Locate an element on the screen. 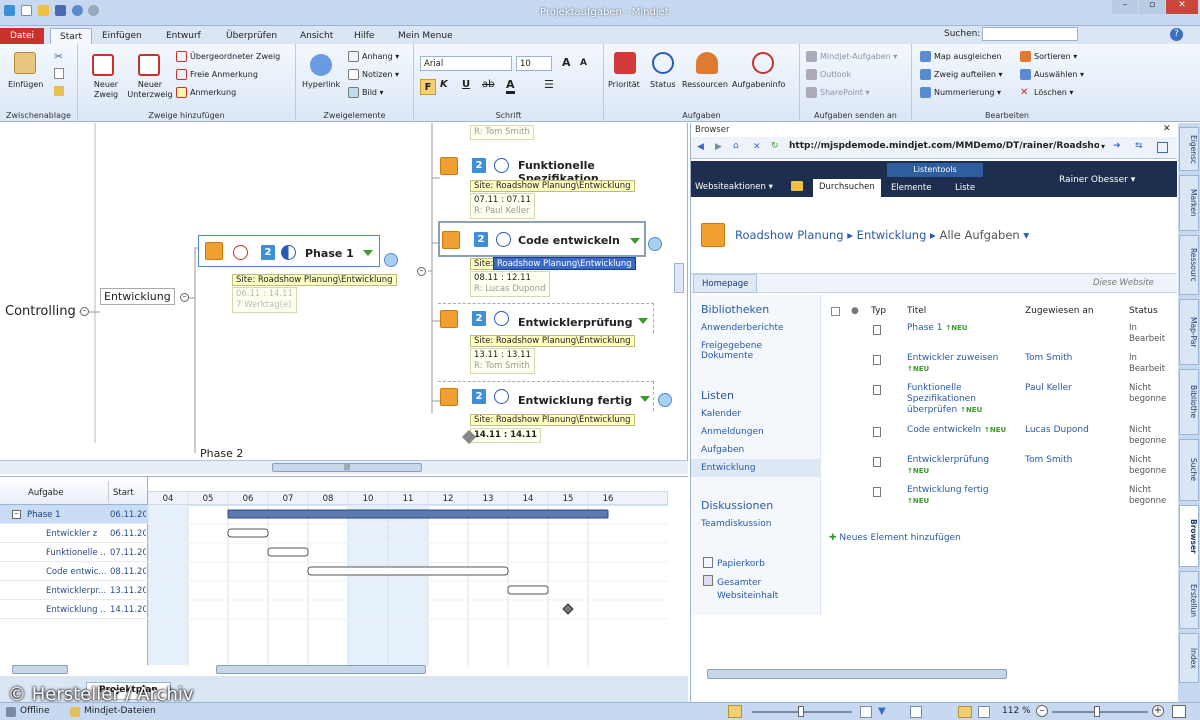 The width and height of the screenshot is (1200, 720). site-actions: Websiteaktionen ▾ is located at coordinates (734, 187).